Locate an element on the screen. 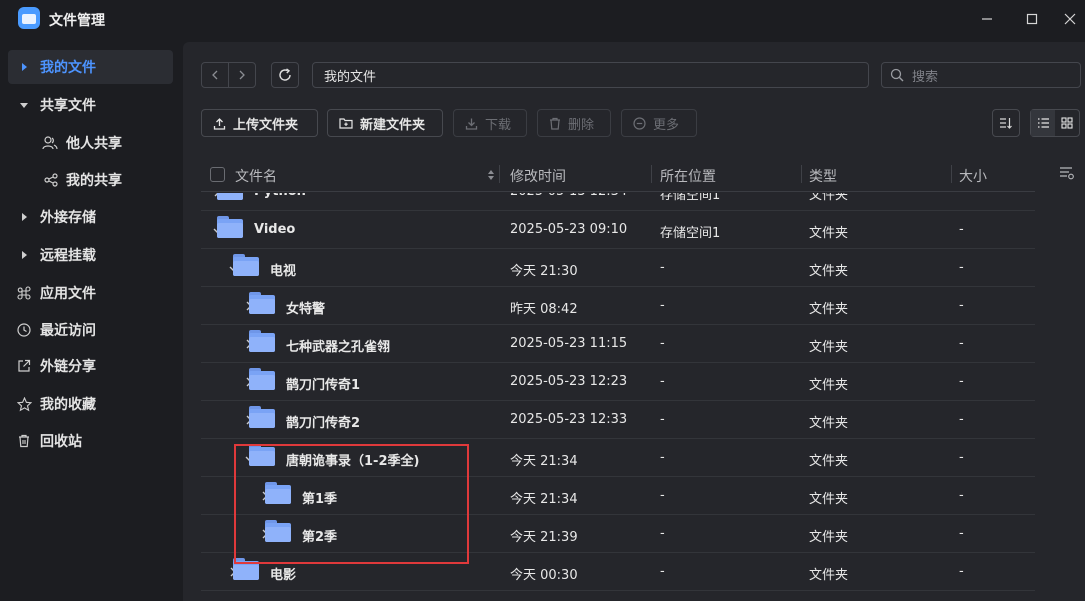  close-icon is located at coordinates (1070, 19).